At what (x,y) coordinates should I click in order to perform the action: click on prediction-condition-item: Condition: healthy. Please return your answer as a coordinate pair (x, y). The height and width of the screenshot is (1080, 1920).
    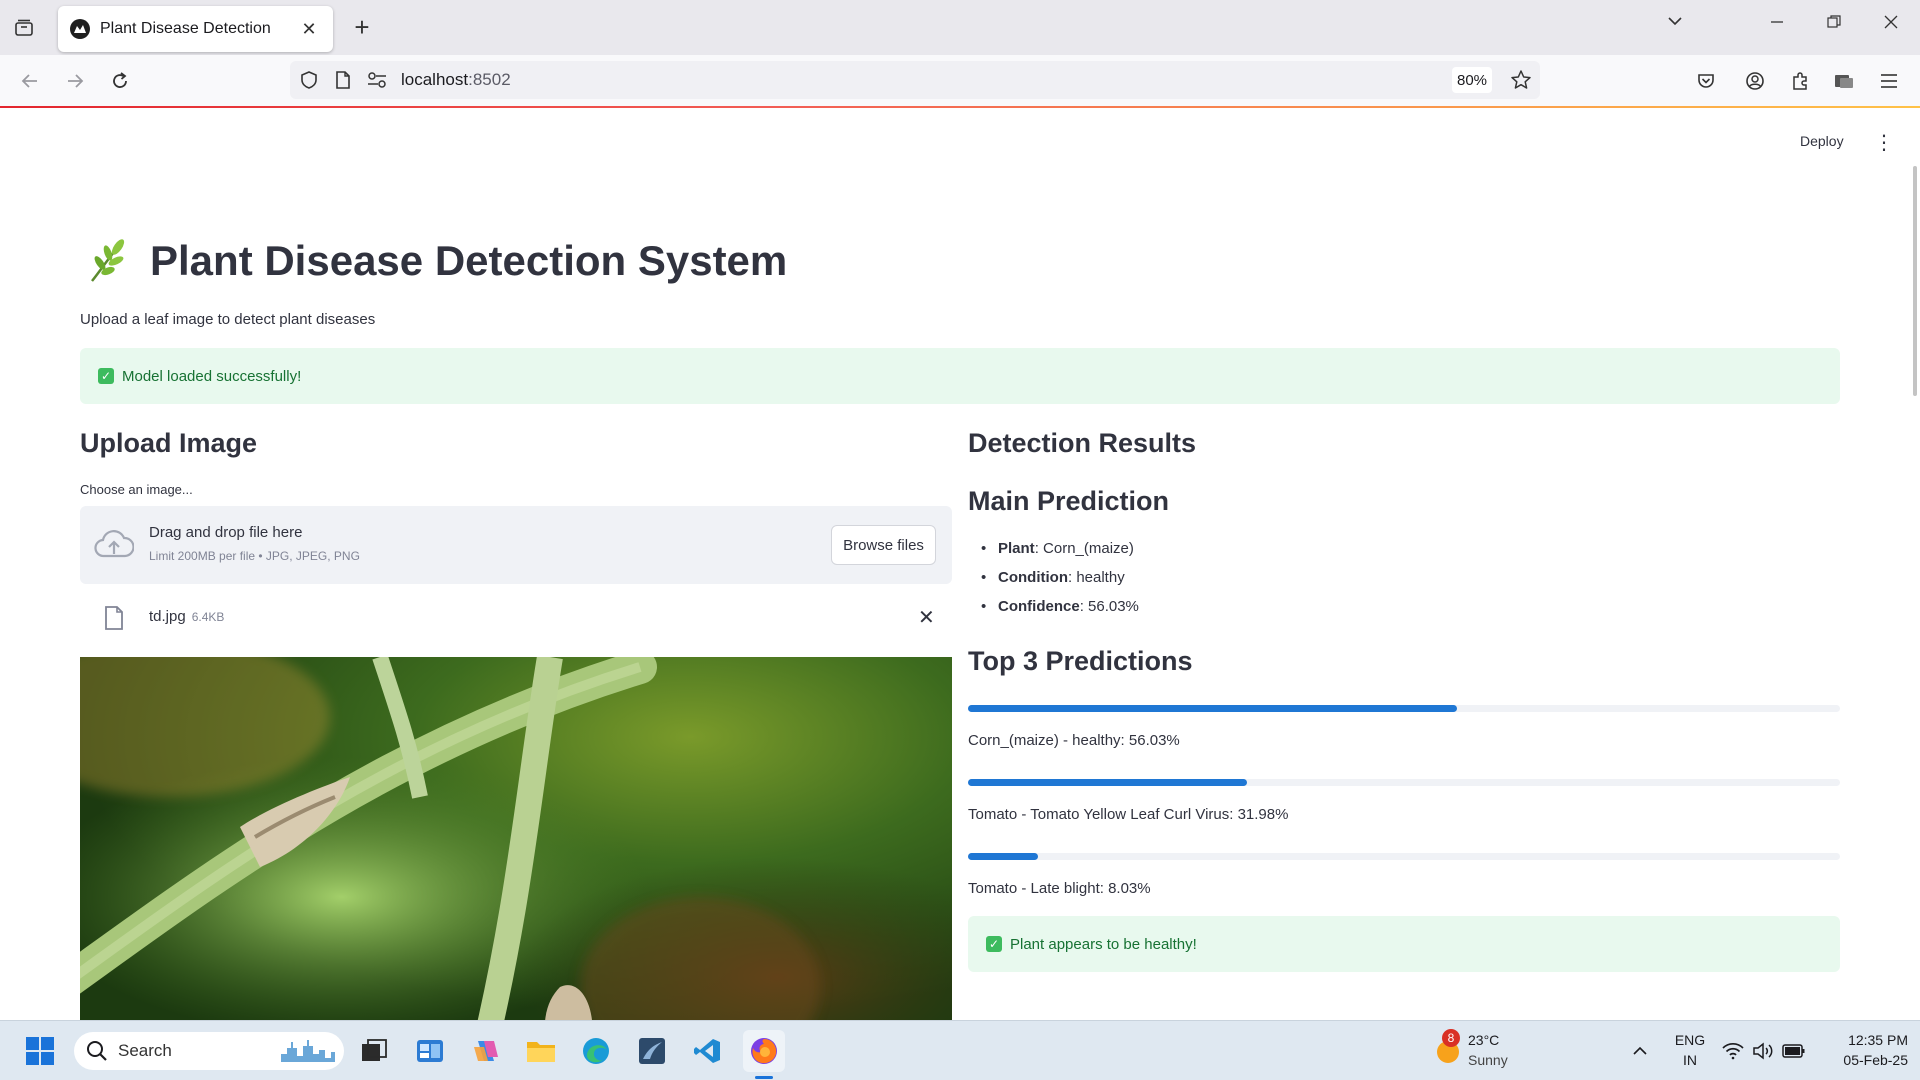
    Looking at the image, I should click on (1060, 583).